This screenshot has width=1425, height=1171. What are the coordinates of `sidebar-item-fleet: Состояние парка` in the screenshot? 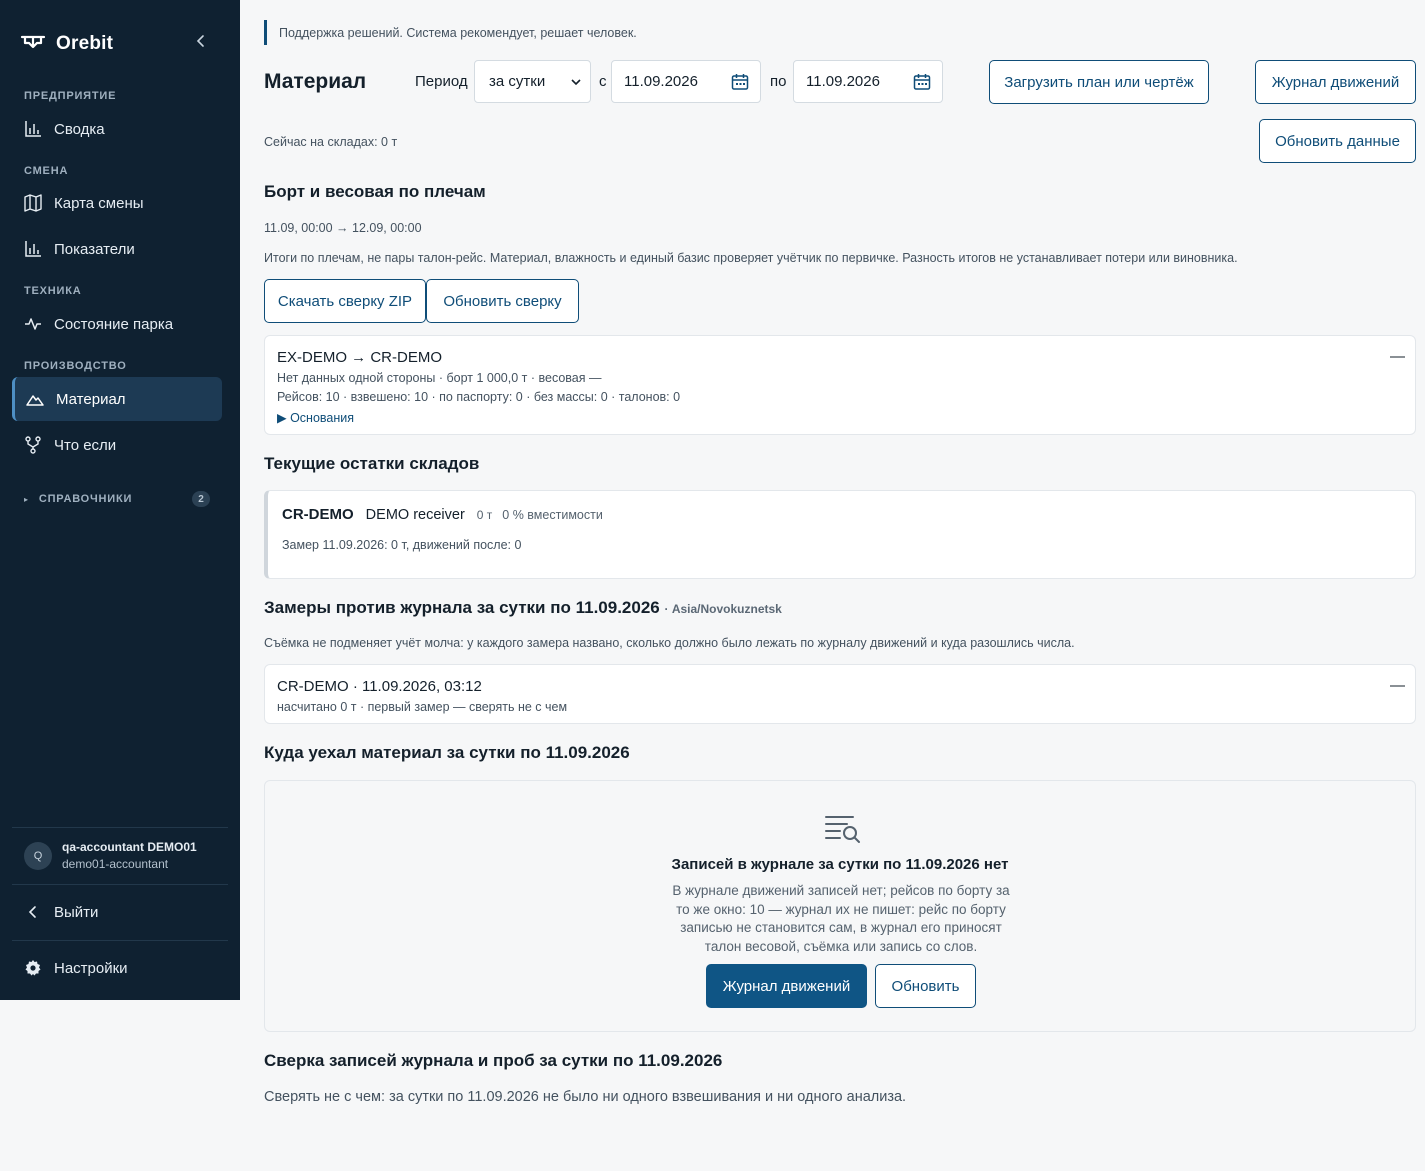 It's located at (117, 324).